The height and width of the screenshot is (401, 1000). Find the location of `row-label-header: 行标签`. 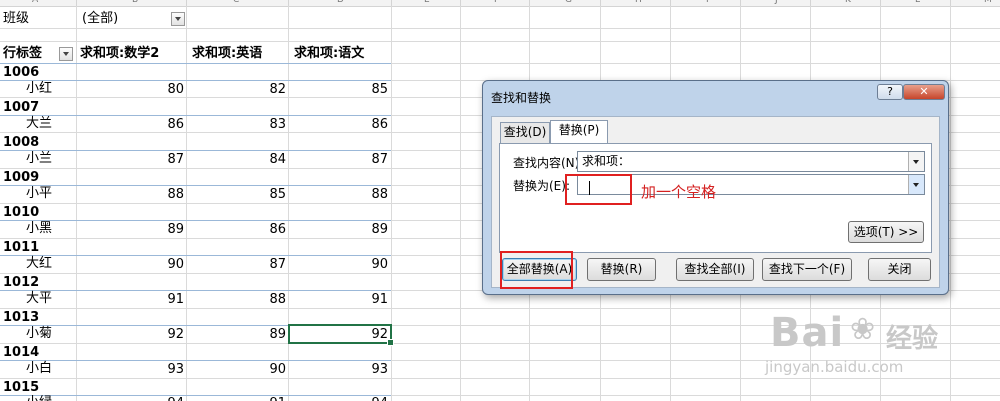

row-label-header: 行标签 is located at coordinates (23, 53).